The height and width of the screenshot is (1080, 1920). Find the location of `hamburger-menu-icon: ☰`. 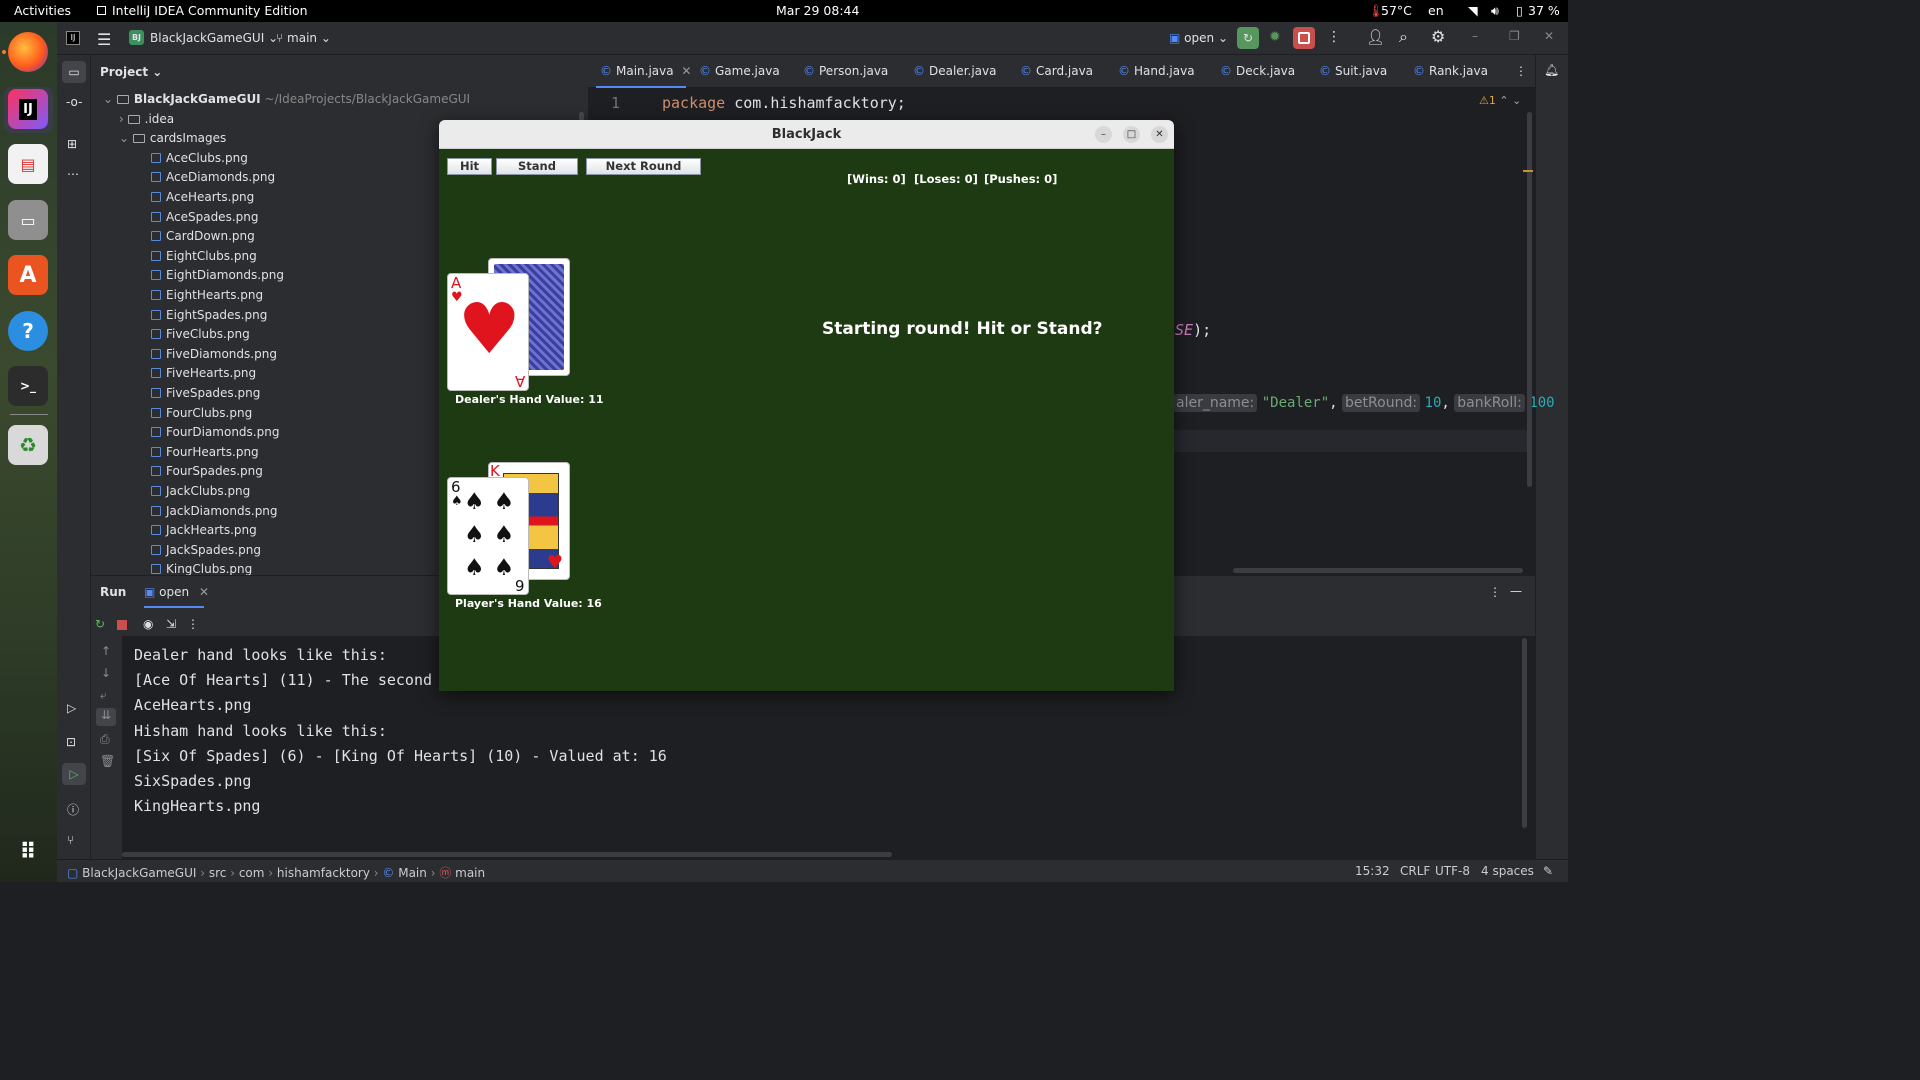

hamburger-menu-icon: ☰ is located at coordinates (104, 39).